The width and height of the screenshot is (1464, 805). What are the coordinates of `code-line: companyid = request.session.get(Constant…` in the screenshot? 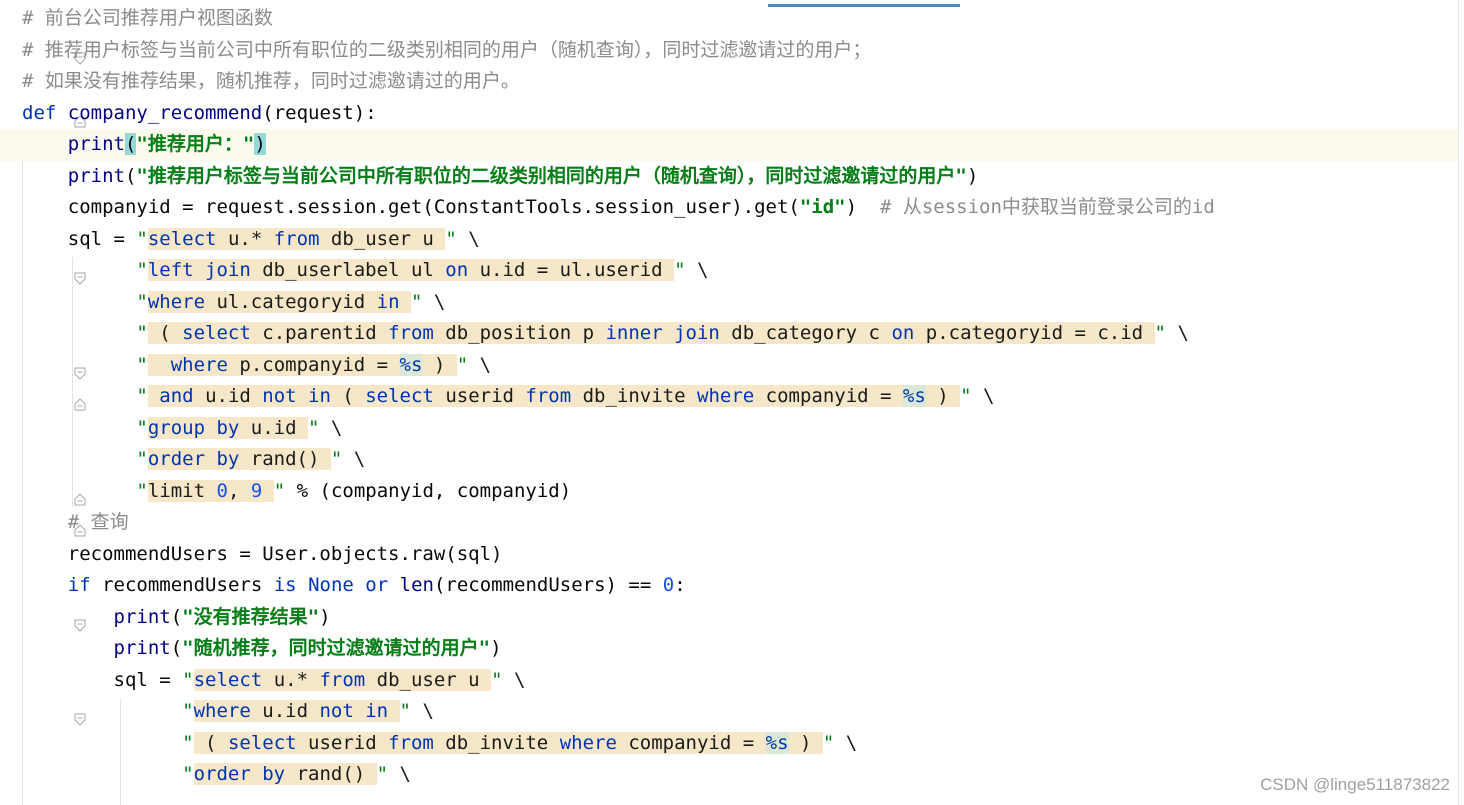 It's located at (729, 208).